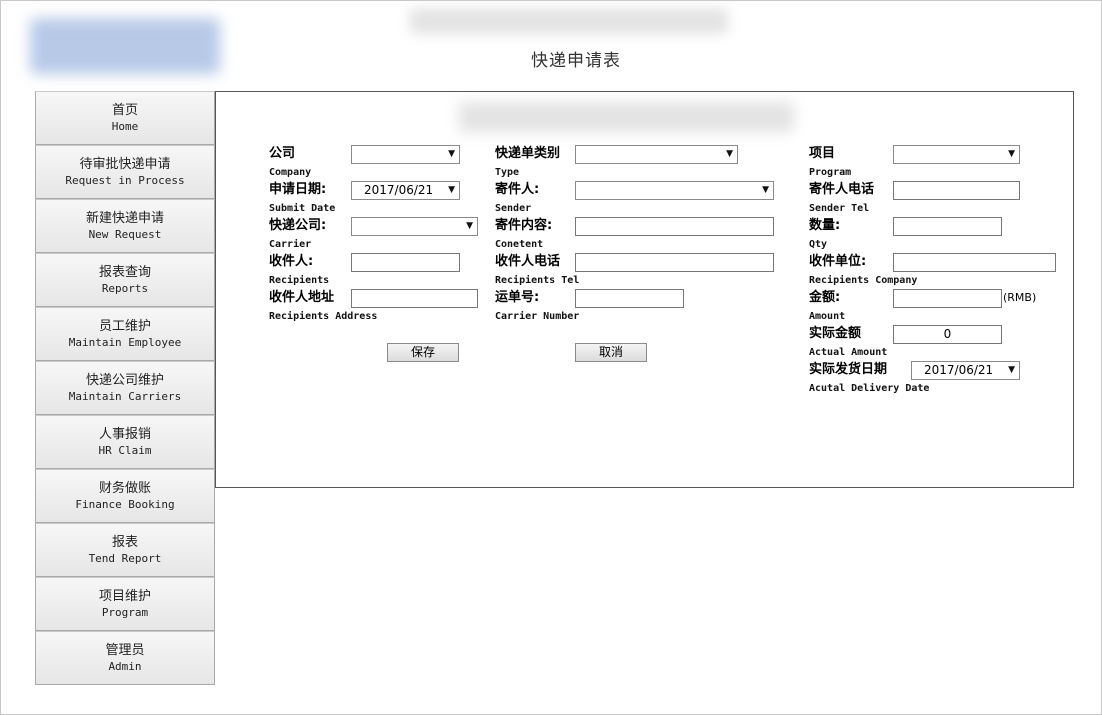  Describe the element at coordinates (124, 110) in the screenshot. I see `sidebar-item-label: 首页` at that location.